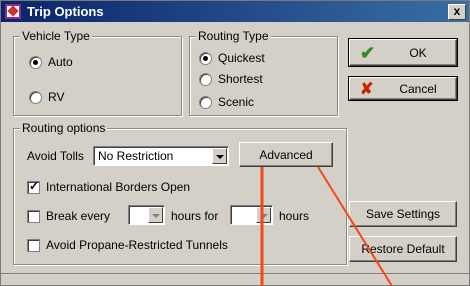  I want to click on annotation-overlay, so click(326, 226).